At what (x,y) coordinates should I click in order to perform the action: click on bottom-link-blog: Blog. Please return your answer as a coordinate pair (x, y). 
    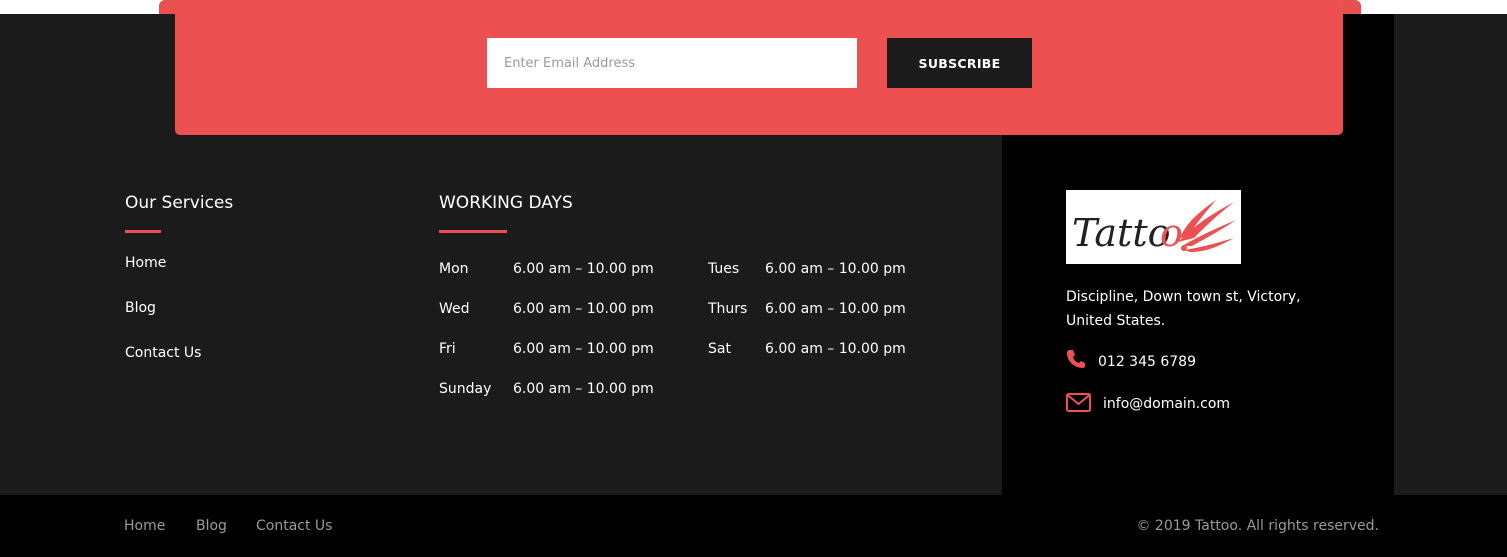
    Looking at the image, I should click on (211, 526).